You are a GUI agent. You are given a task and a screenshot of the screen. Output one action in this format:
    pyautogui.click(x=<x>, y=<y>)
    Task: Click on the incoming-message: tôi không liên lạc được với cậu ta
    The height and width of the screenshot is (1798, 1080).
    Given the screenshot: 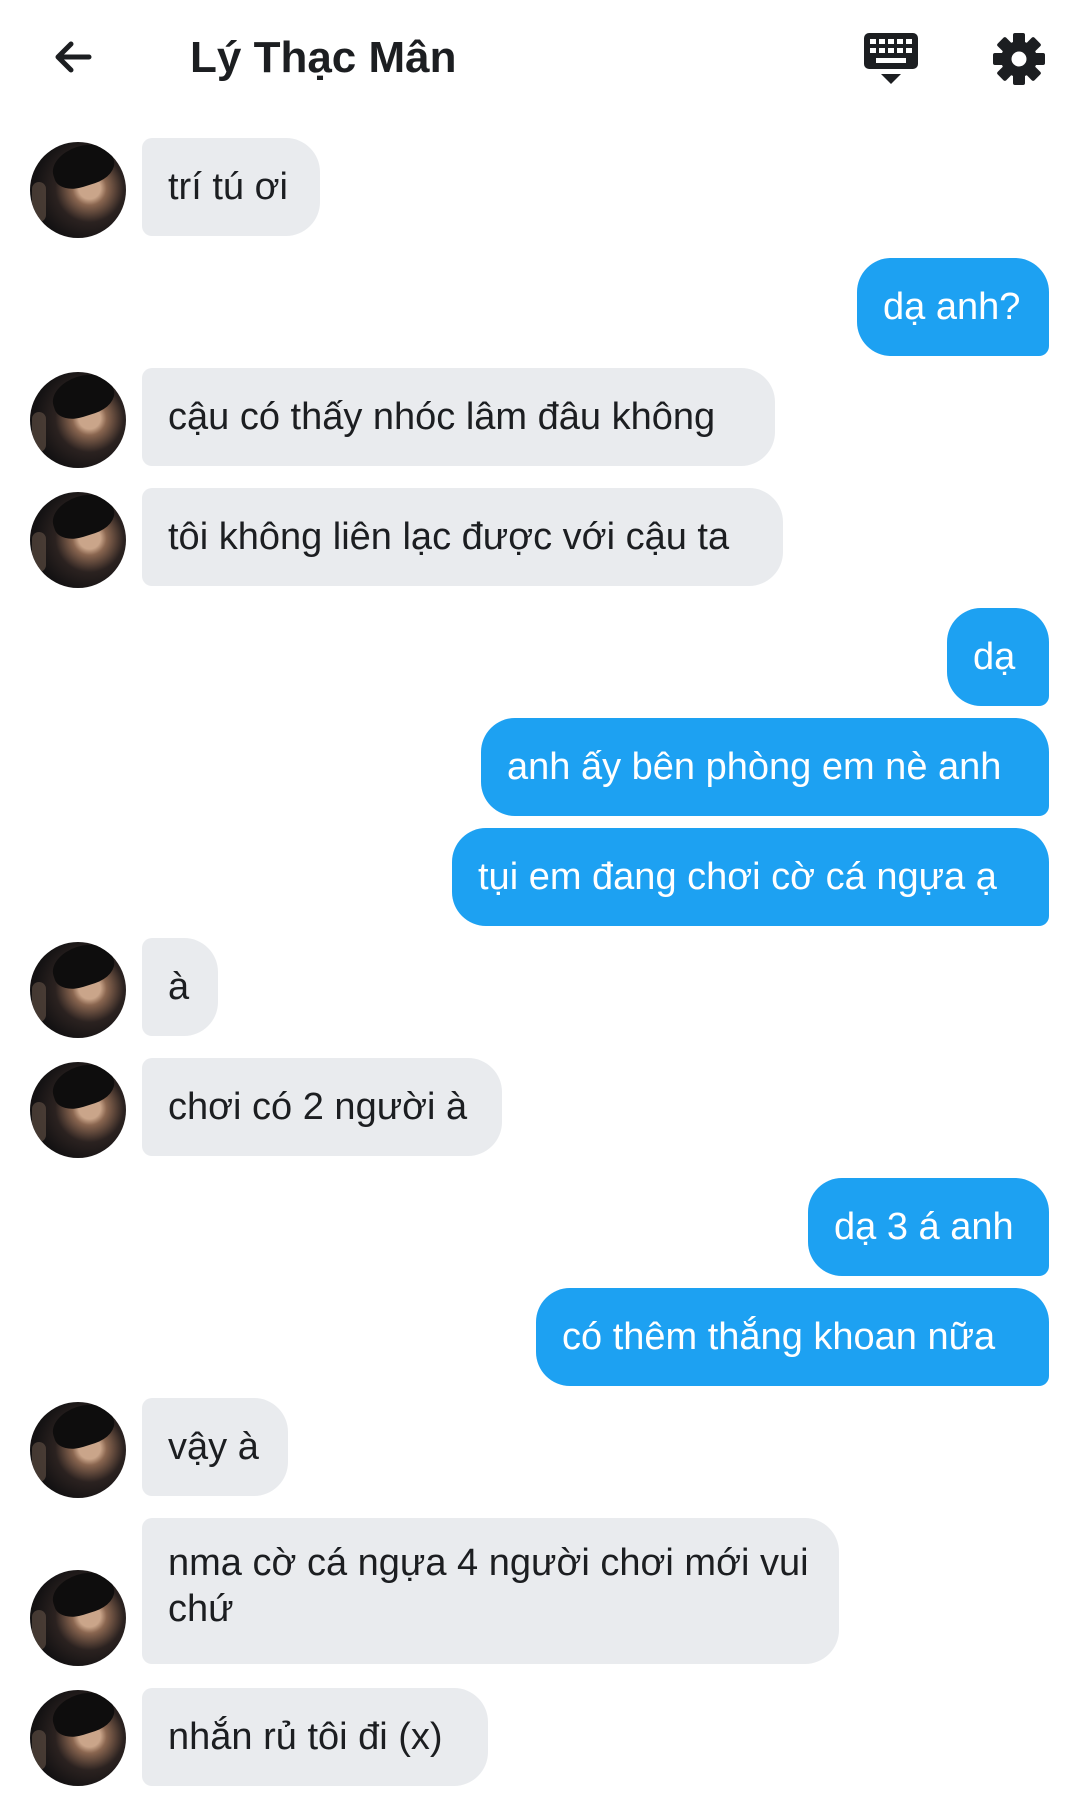 What is the action you would take?
    pyautogui.click(x=462, y=537)
    